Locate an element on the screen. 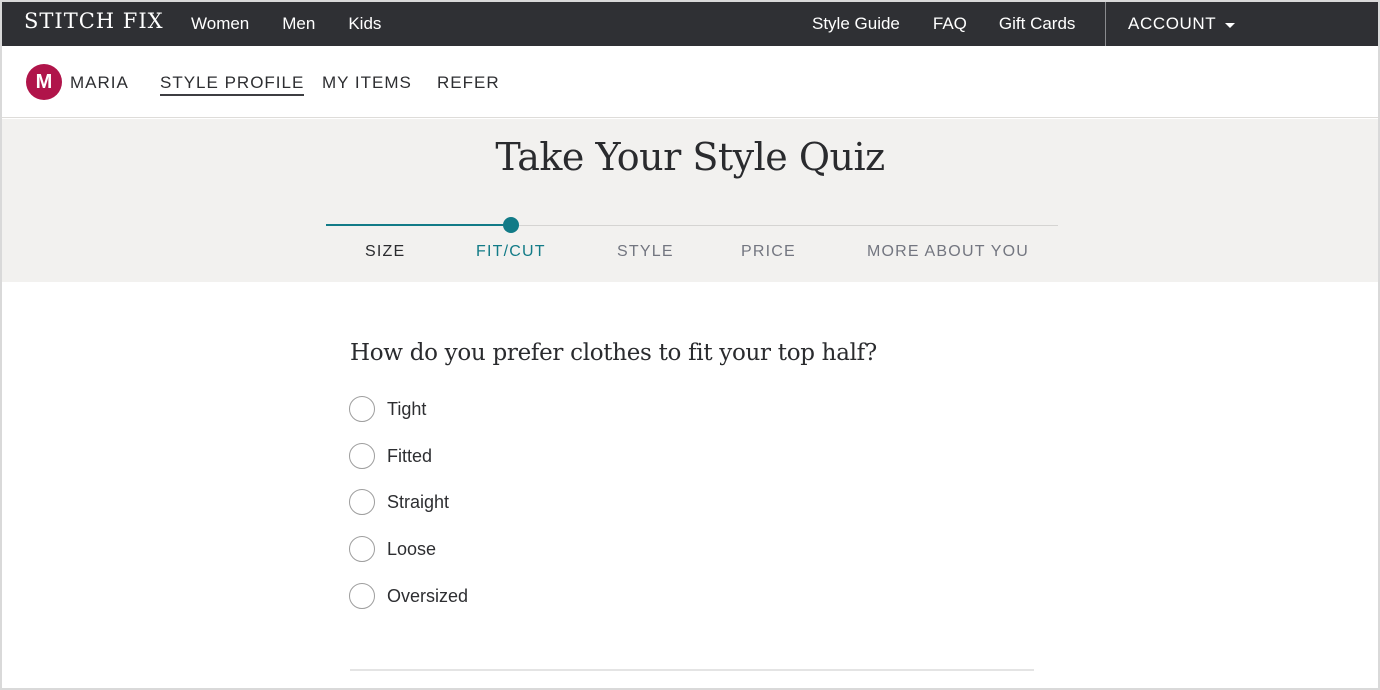  stitch-fix-logo: STITCH FIX is located at coordinates (94, 21).